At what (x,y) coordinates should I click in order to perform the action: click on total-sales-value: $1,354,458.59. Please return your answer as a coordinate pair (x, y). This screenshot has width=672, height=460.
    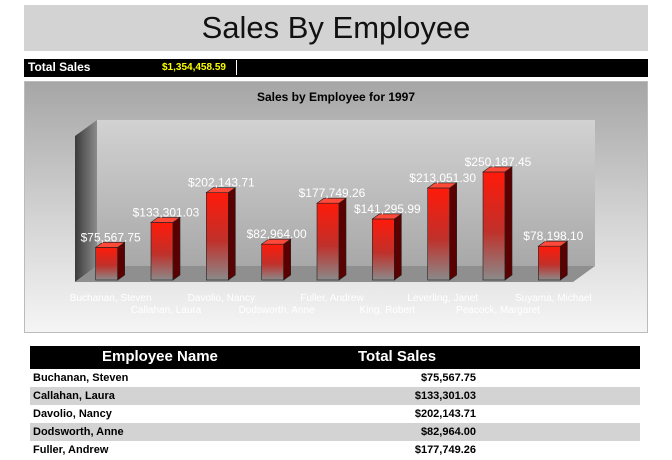
    Looking at the image, I should click on (194, 67).